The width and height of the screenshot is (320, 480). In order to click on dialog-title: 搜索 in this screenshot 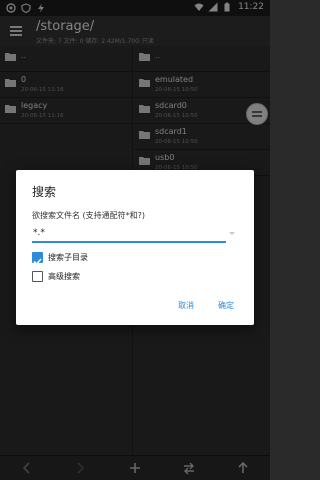, I will do `click(44, 192)`.